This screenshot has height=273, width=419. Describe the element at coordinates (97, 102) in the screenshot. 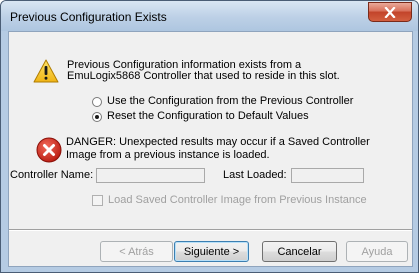

I see `use-previous-radio` at that location.